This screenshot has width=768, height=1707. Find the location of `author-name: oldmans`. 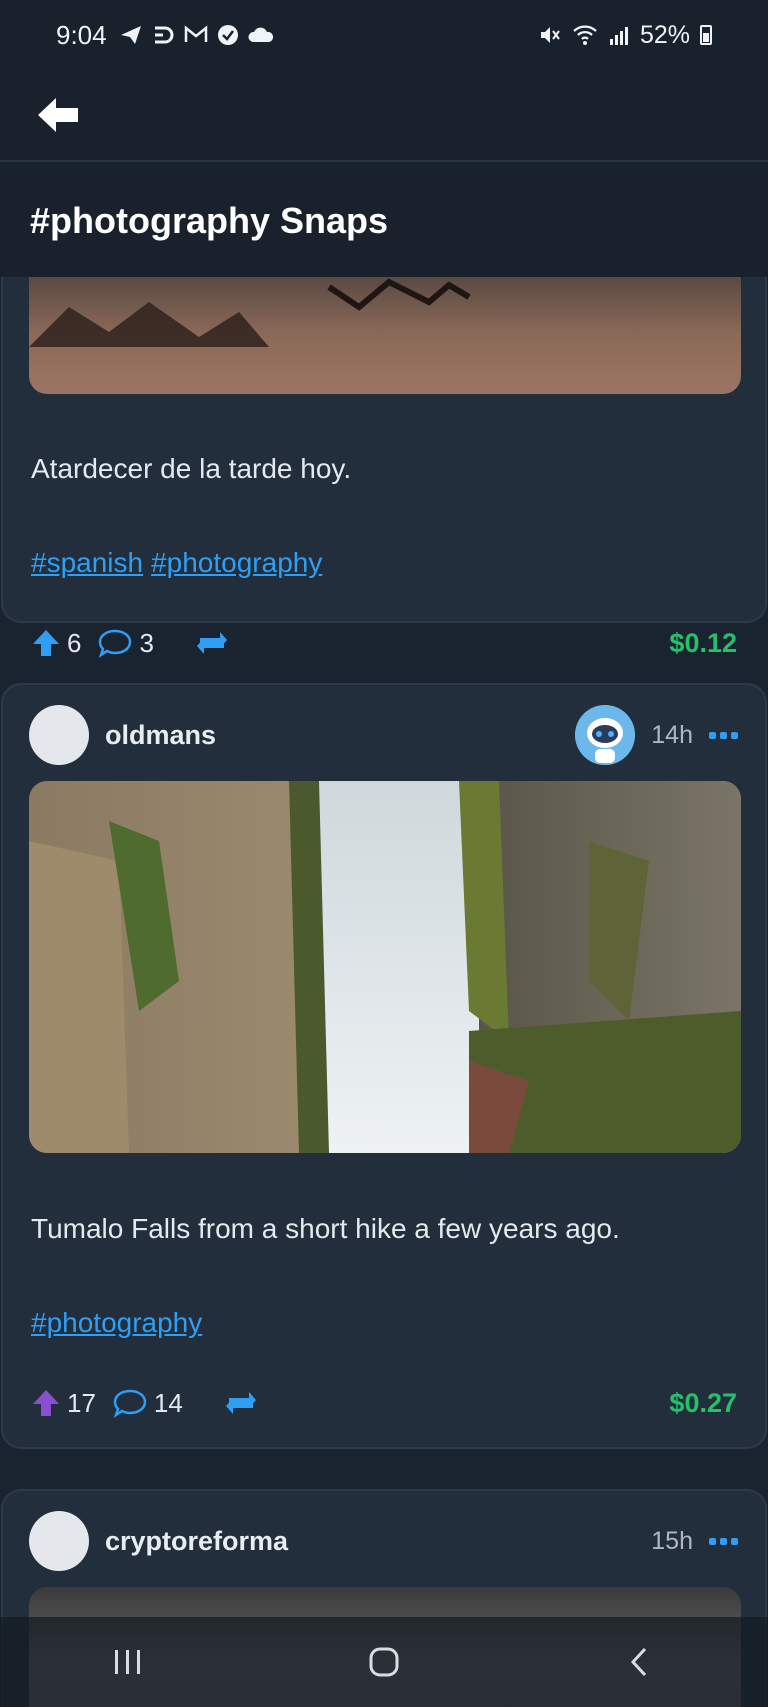

author-name: oldmans is located at coordinates (160, 735).